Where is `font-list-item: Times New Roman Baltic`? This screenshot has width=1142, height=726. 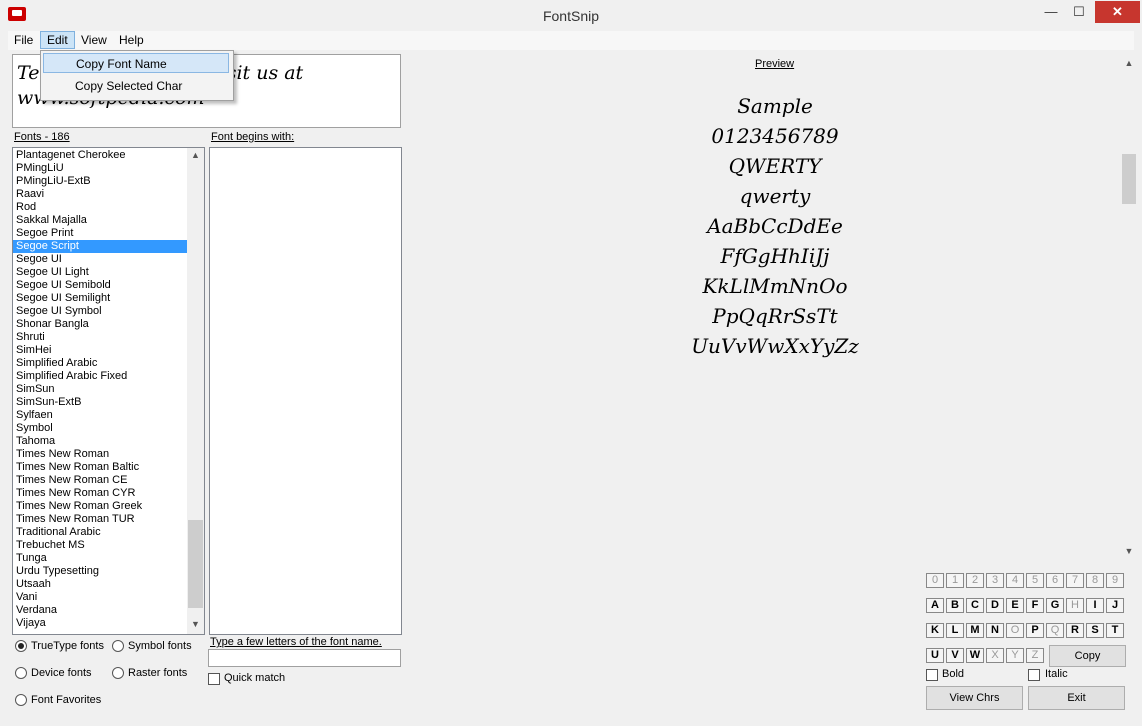 font-list-item: Times New Roman Baltic is located at coordinates (100, 467).